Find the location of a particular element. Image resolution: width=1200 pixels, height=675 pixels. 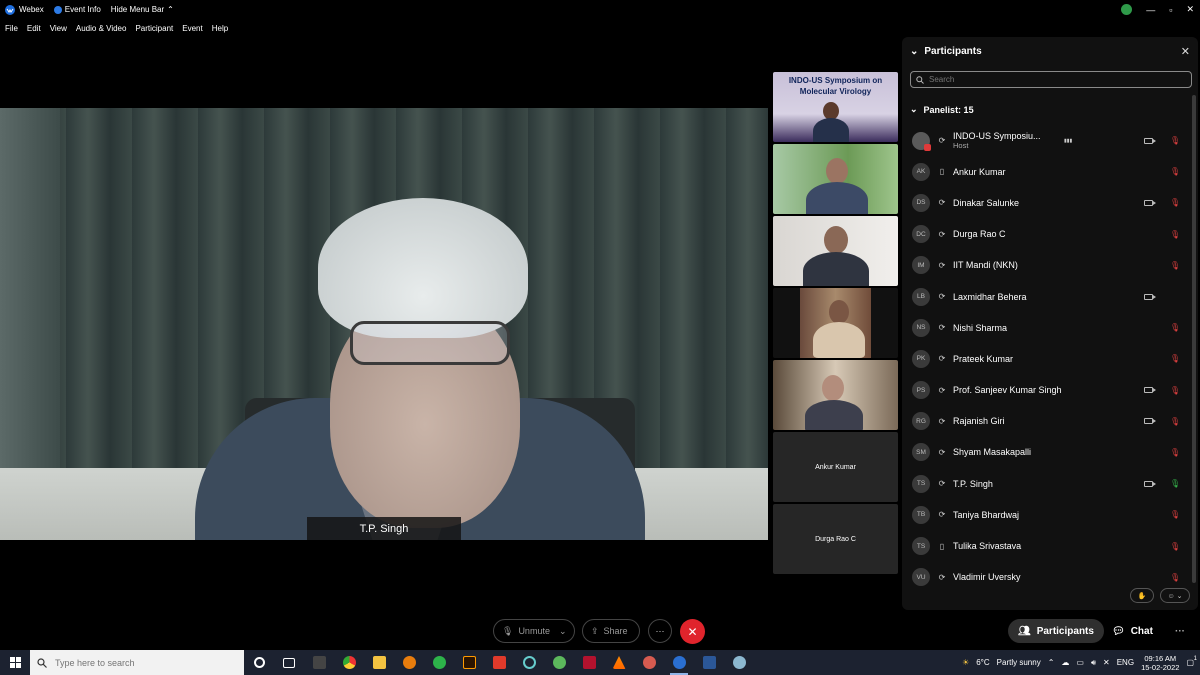

notion-app-icon is located at coordinates (319, 662).